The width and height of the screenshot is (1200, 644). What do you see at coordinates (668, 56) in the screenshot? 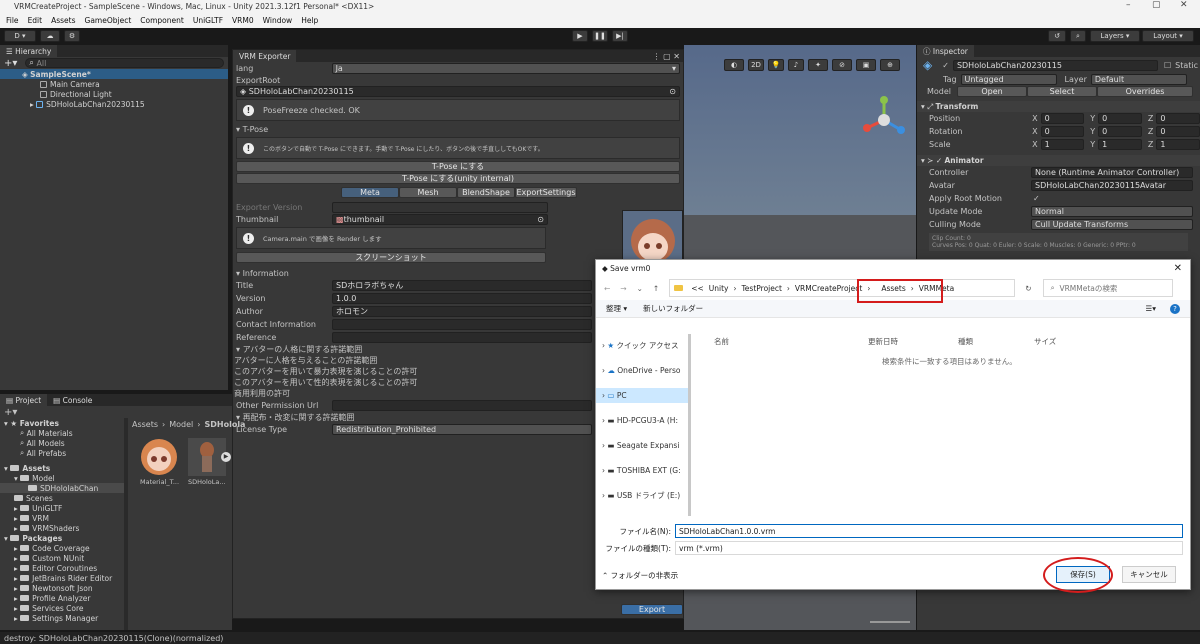
I see `window-controls-icon: ⋮ ▢ ✕` at bounding box center [668, 56].